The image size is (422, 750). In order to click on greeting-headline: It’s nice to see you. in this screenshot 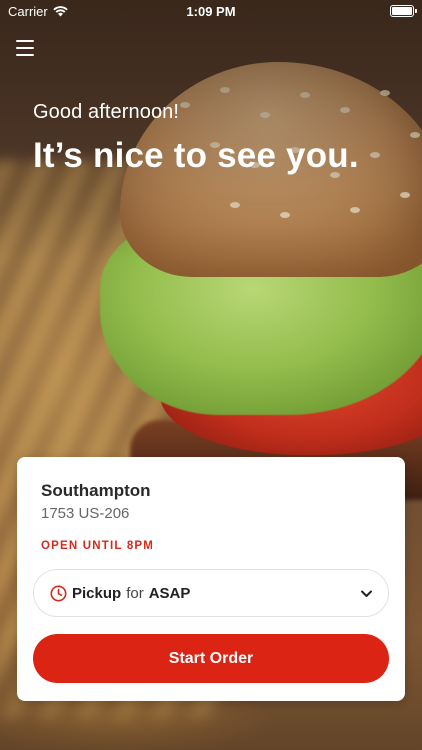, I will do `click(196, 155)`.